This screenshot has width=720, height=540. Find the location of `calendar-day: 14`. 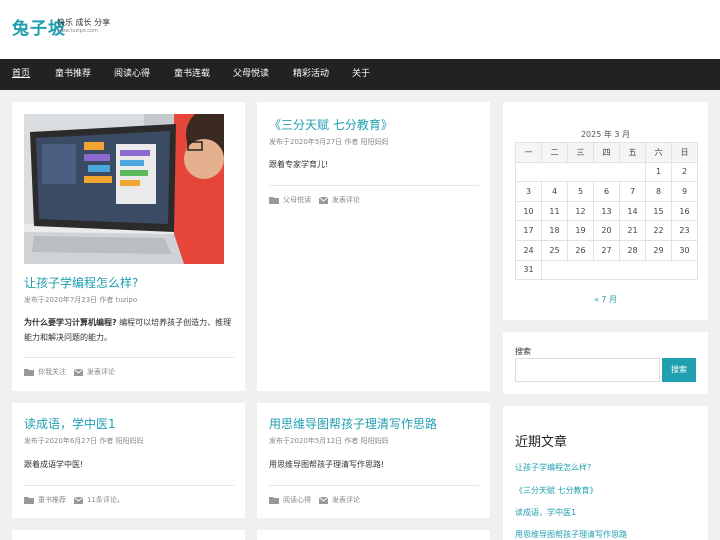

calendar-day: 14 is located at coordinates (632, 211).